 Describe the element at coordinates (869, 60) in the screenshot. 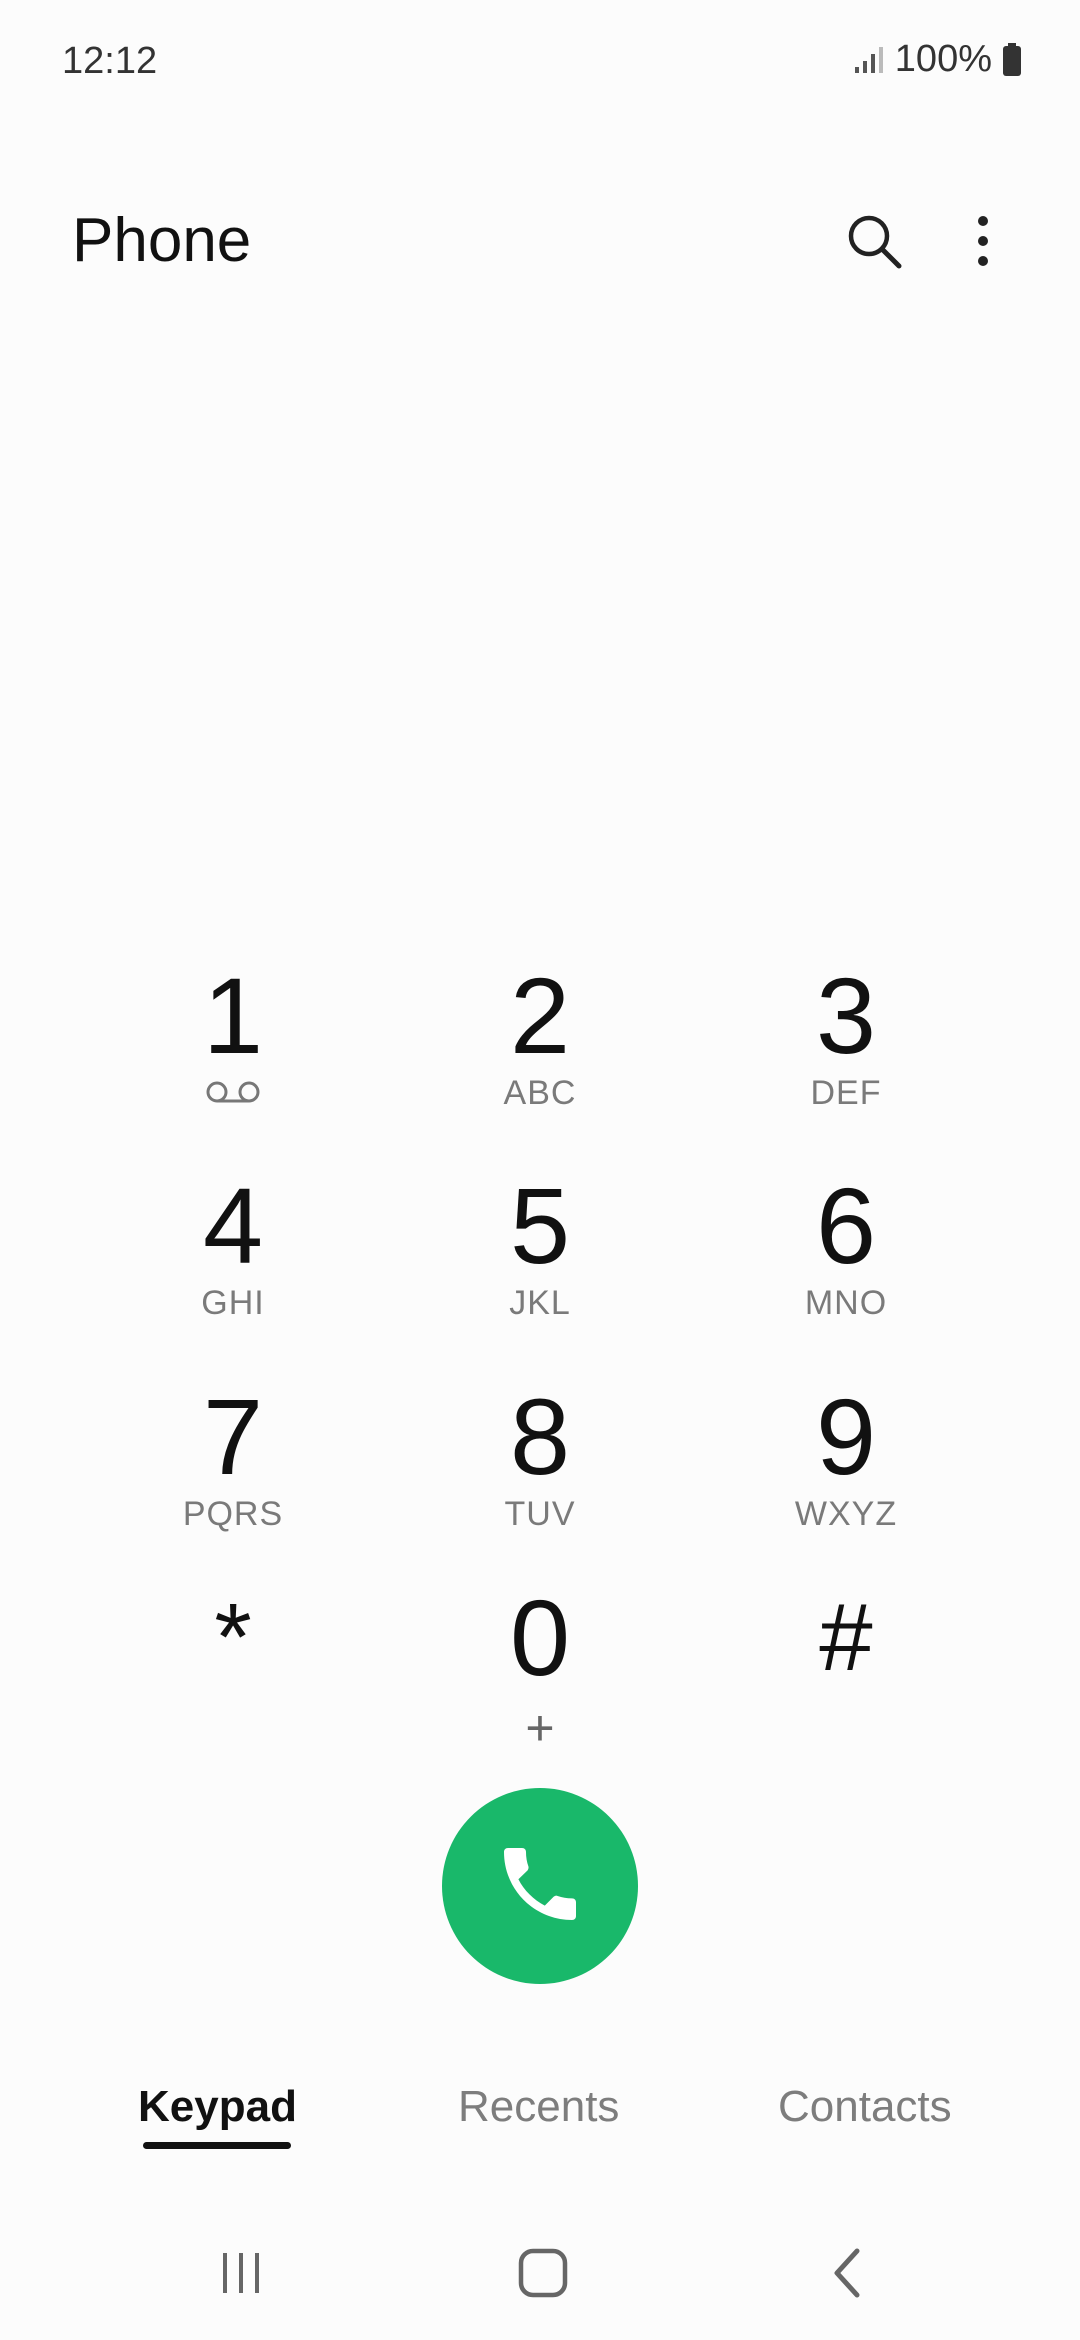

I see `signal-icon` at that location.